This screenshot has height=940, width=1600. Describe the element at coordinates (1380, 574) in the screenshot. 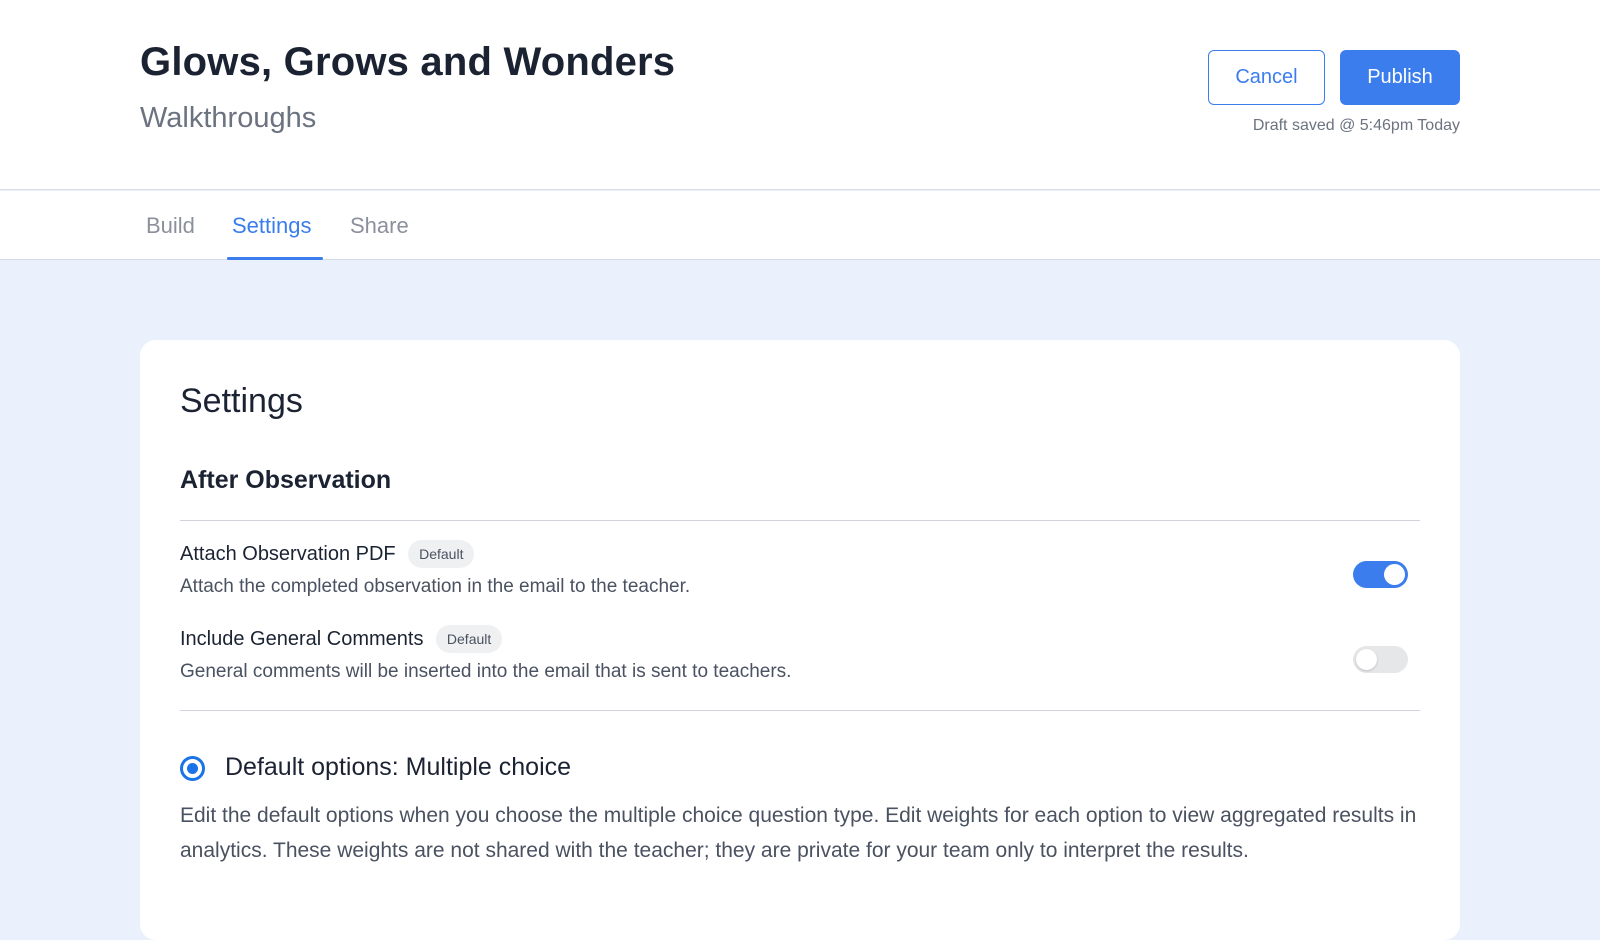

I see `attach-pdf-toggle` at that location.